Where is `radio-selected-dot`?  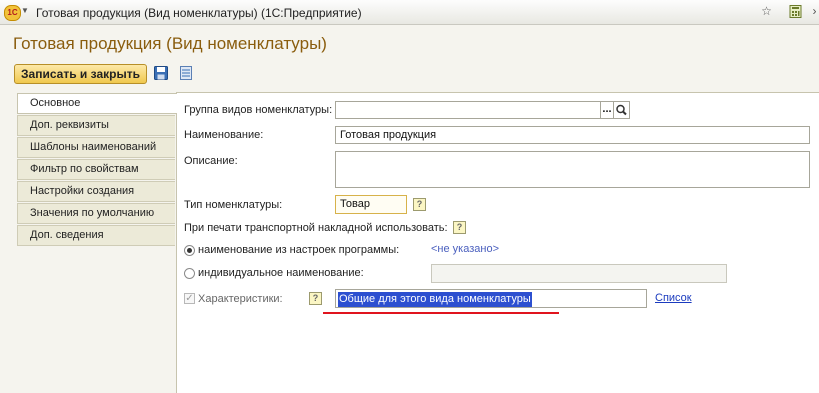
radio-selected-dot is located at coordinates (189, 250).